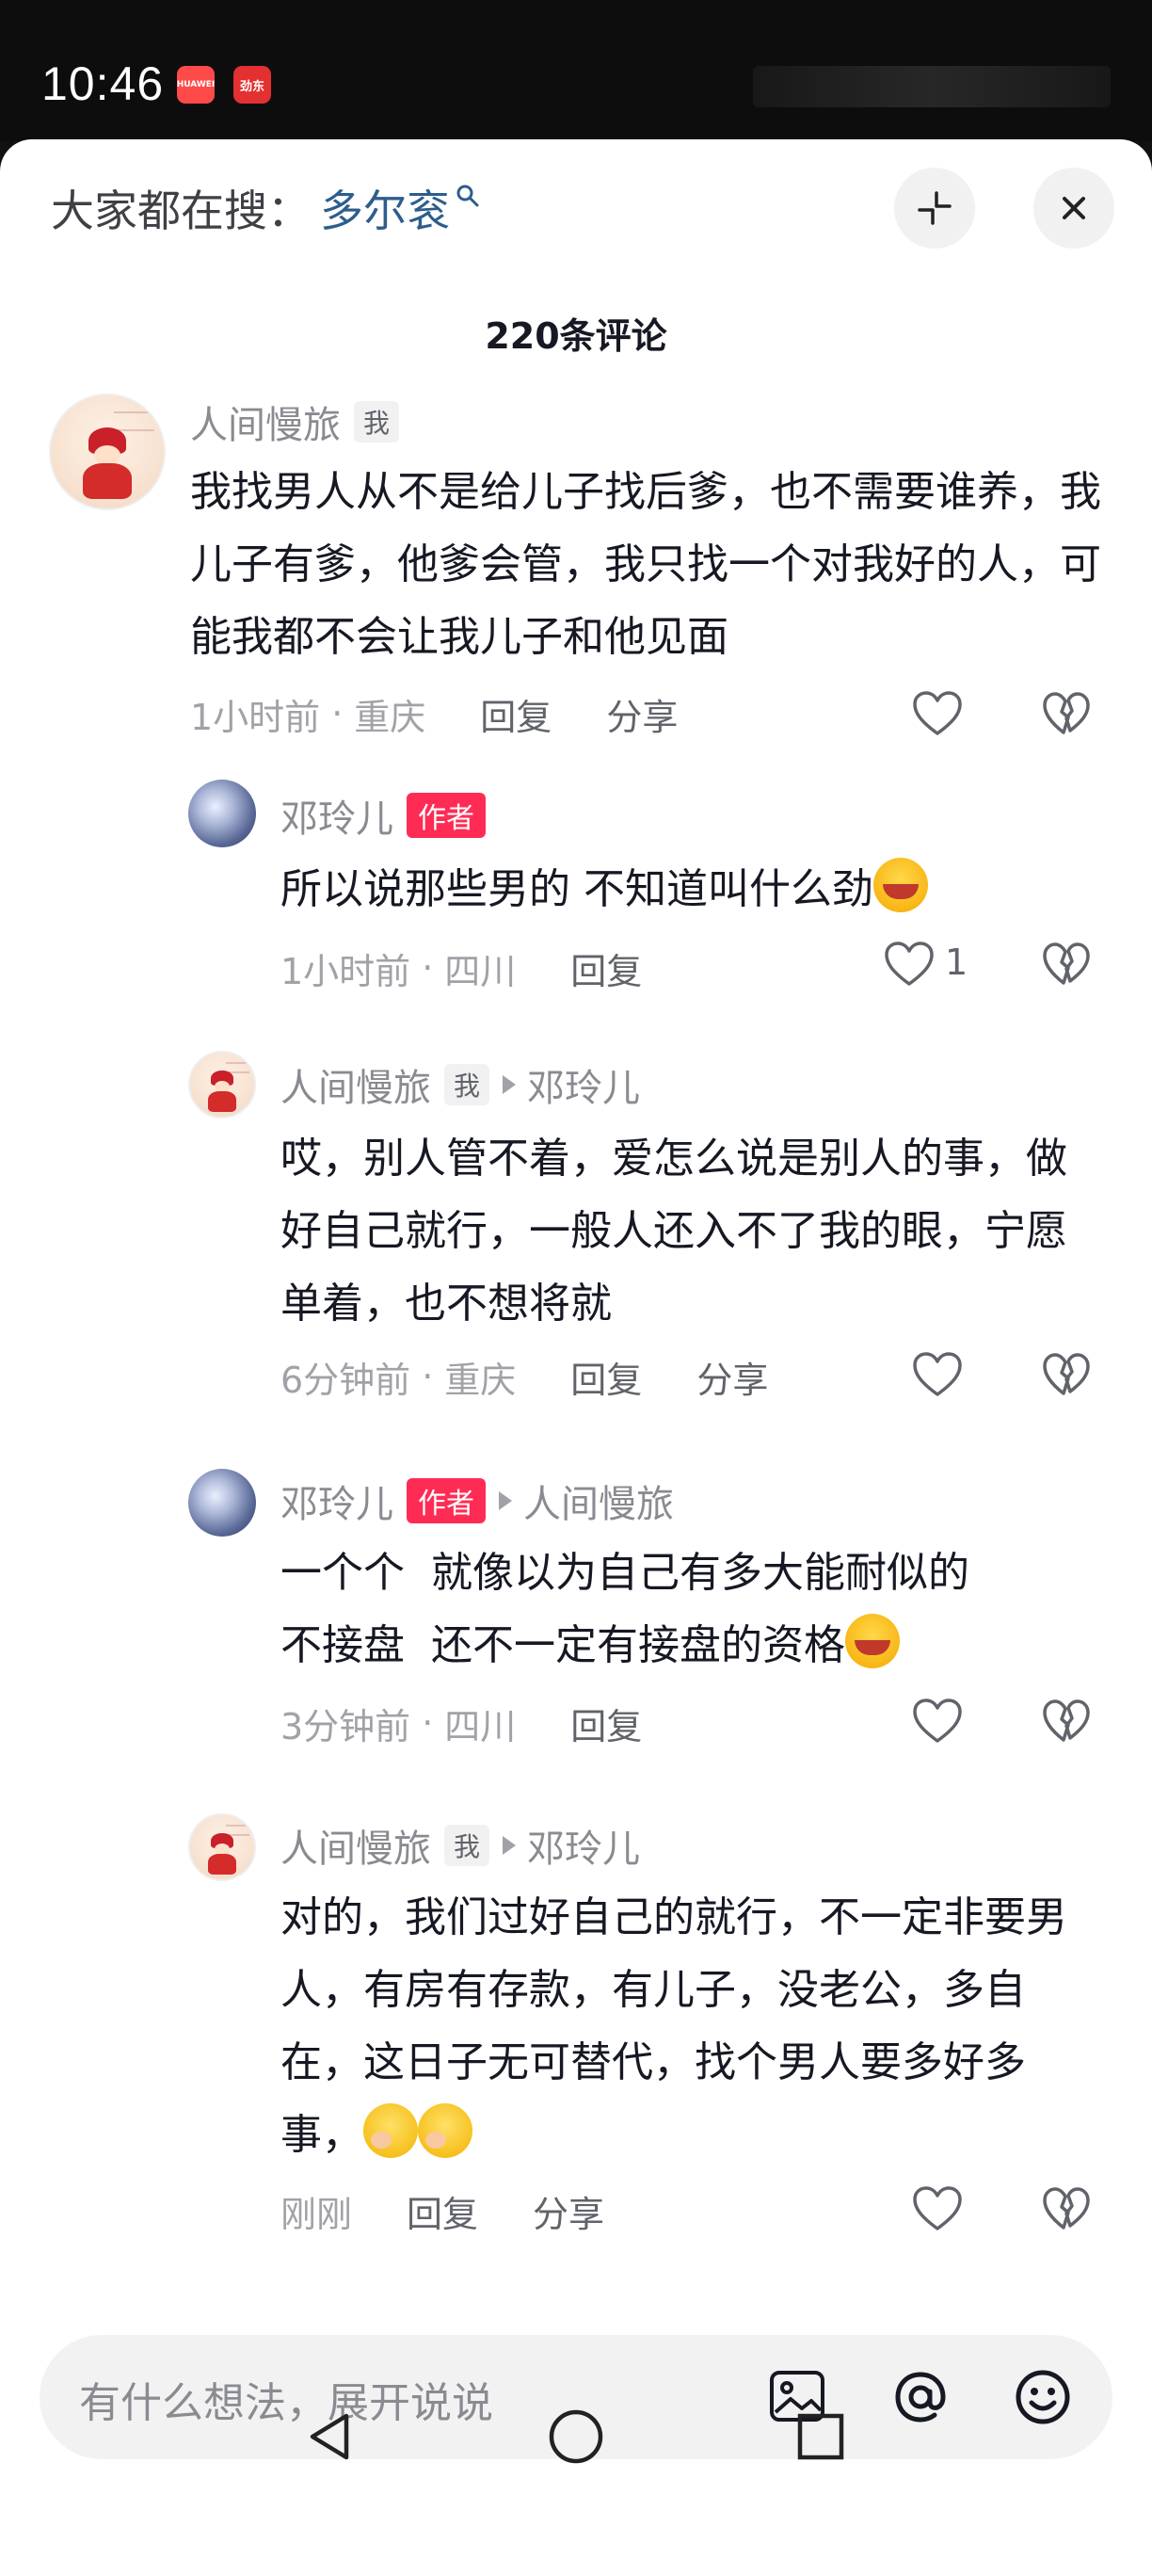  What do you see at coordinates (576, 889) in the screenshot?
I see `comment-text-content: 所以说那些男的 不知道叫什么劲` at bounding box center [576, 889].